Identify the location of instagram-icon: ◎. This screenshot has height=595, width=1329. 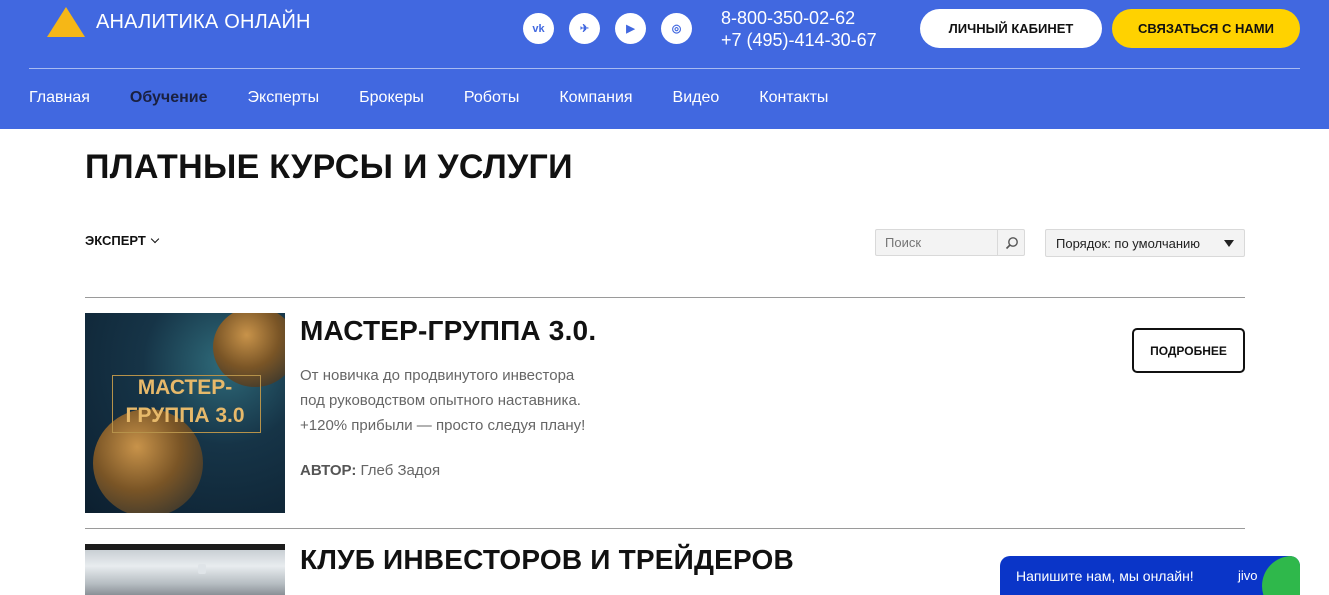
(676, 28).